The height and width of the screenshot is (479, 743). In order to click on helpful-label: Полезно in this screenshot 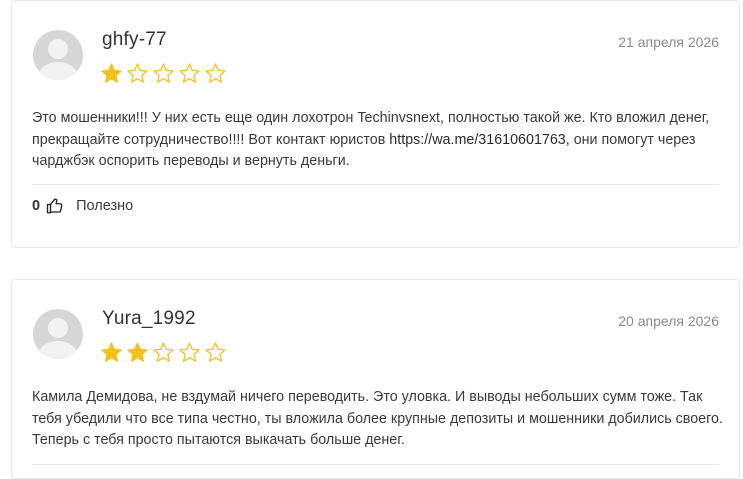, I will do `click(104, 206)`.